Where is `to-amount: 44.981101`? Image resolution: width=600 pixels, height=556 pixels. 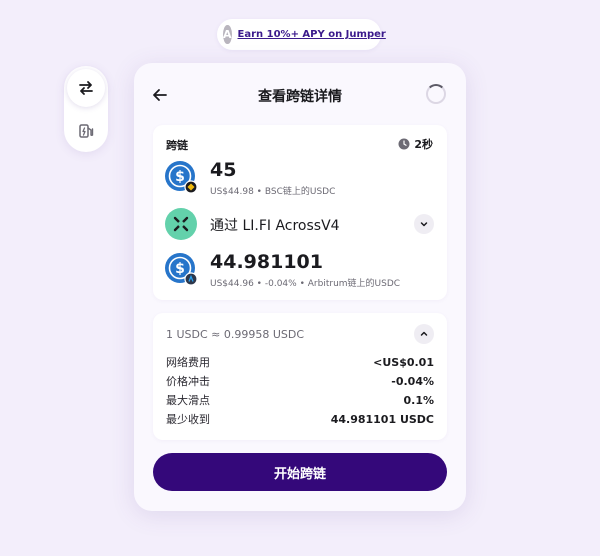
to-amount: 44.981101 is located at coordinates (266, 262).